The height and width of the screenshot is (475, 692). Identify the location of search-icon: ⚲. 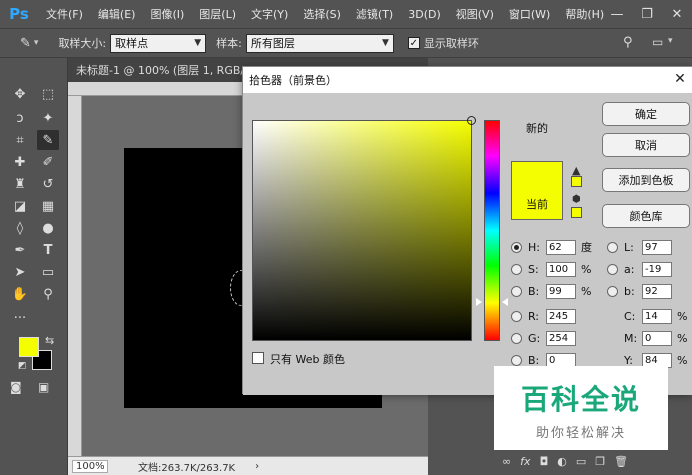
(628, 42).